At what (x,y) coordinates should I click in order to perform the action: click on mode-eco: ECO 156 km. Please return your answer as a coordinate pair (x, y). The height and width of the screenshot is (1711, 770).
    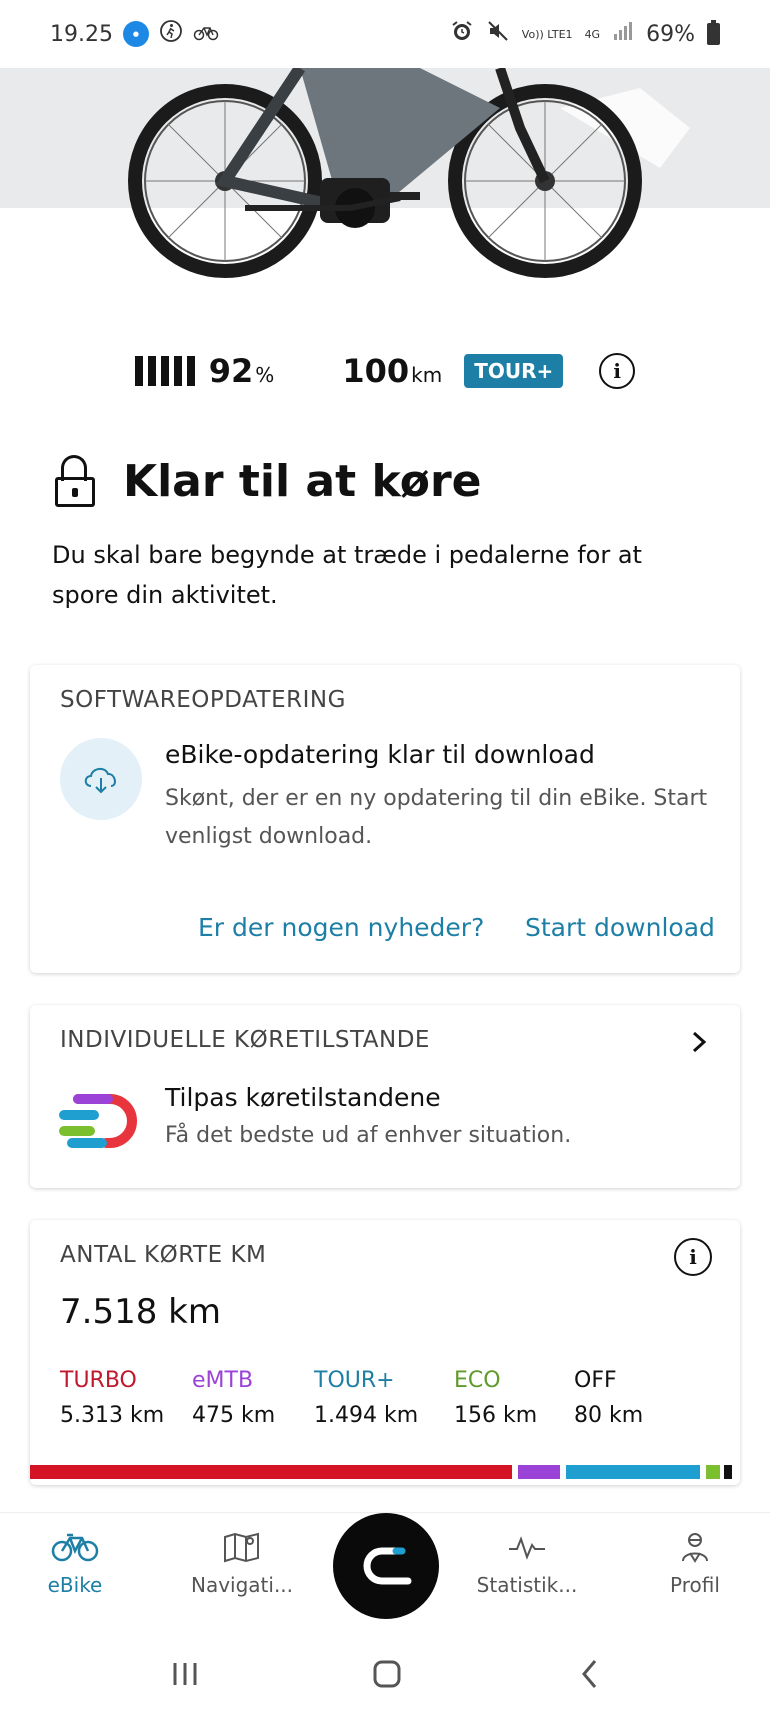
    Looking at the image, I should click on (514, 1398).